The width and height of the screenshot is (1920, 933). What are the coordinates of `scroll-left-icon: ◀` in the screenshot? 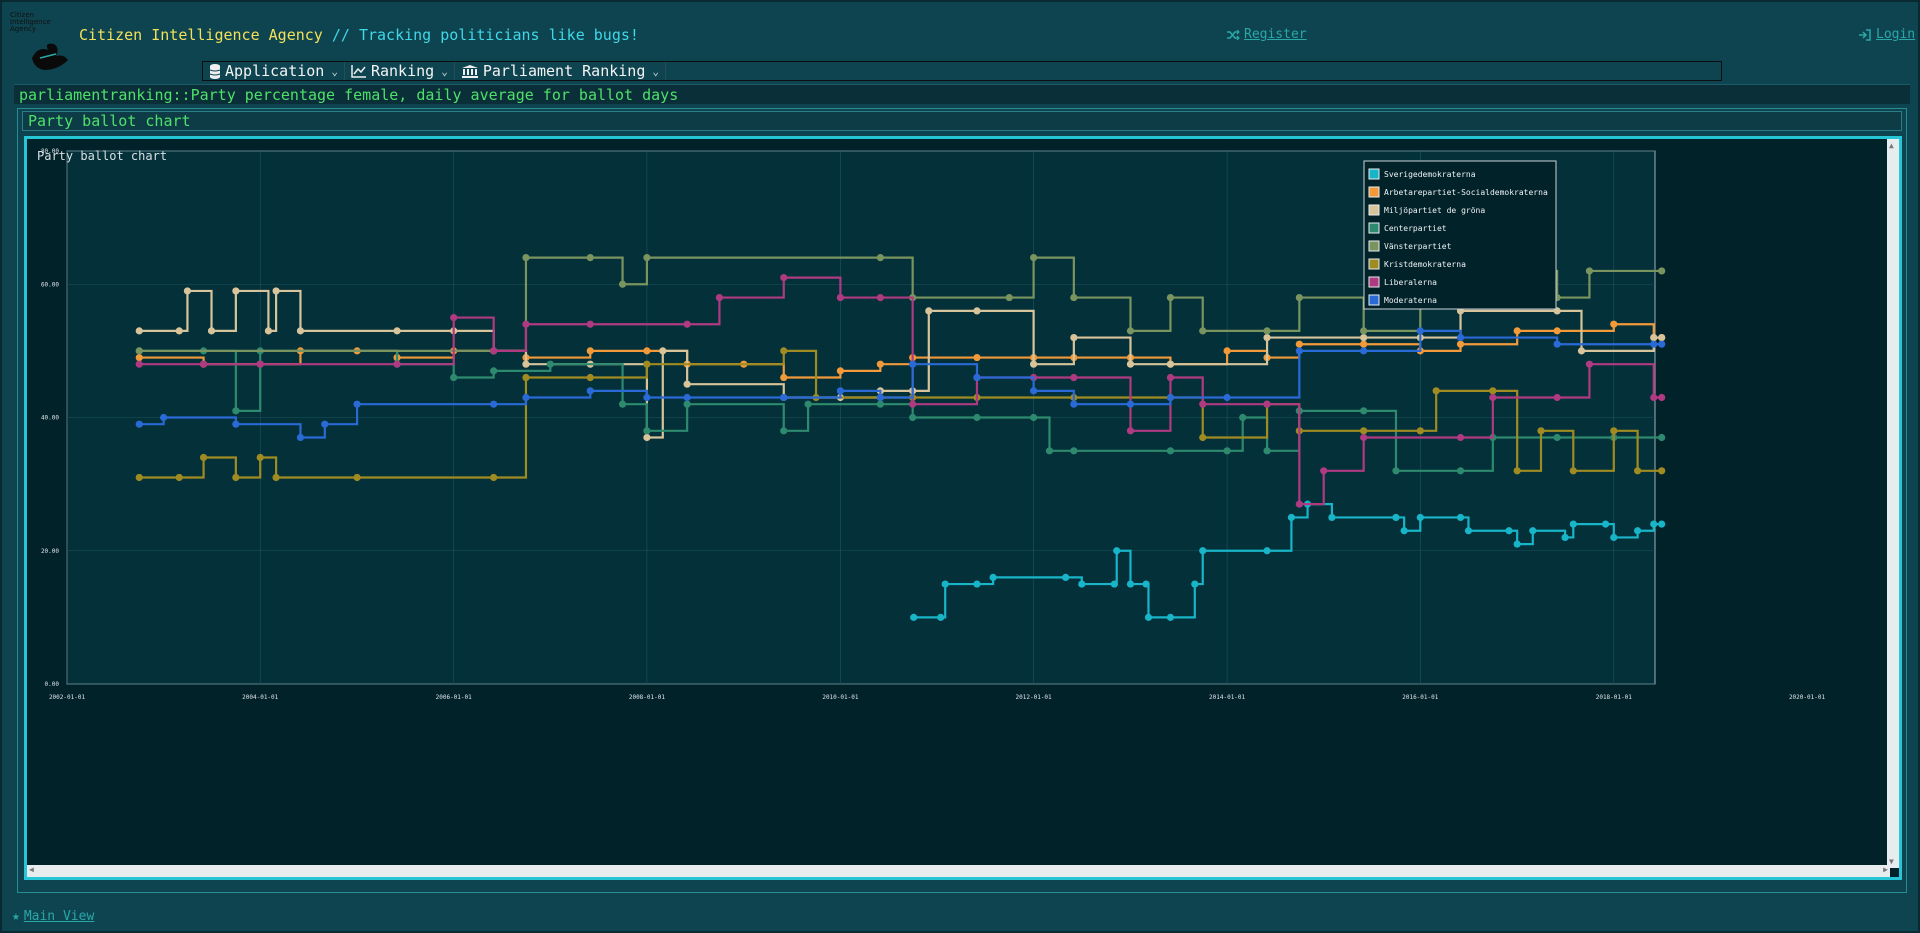 It's located at (31, 869).